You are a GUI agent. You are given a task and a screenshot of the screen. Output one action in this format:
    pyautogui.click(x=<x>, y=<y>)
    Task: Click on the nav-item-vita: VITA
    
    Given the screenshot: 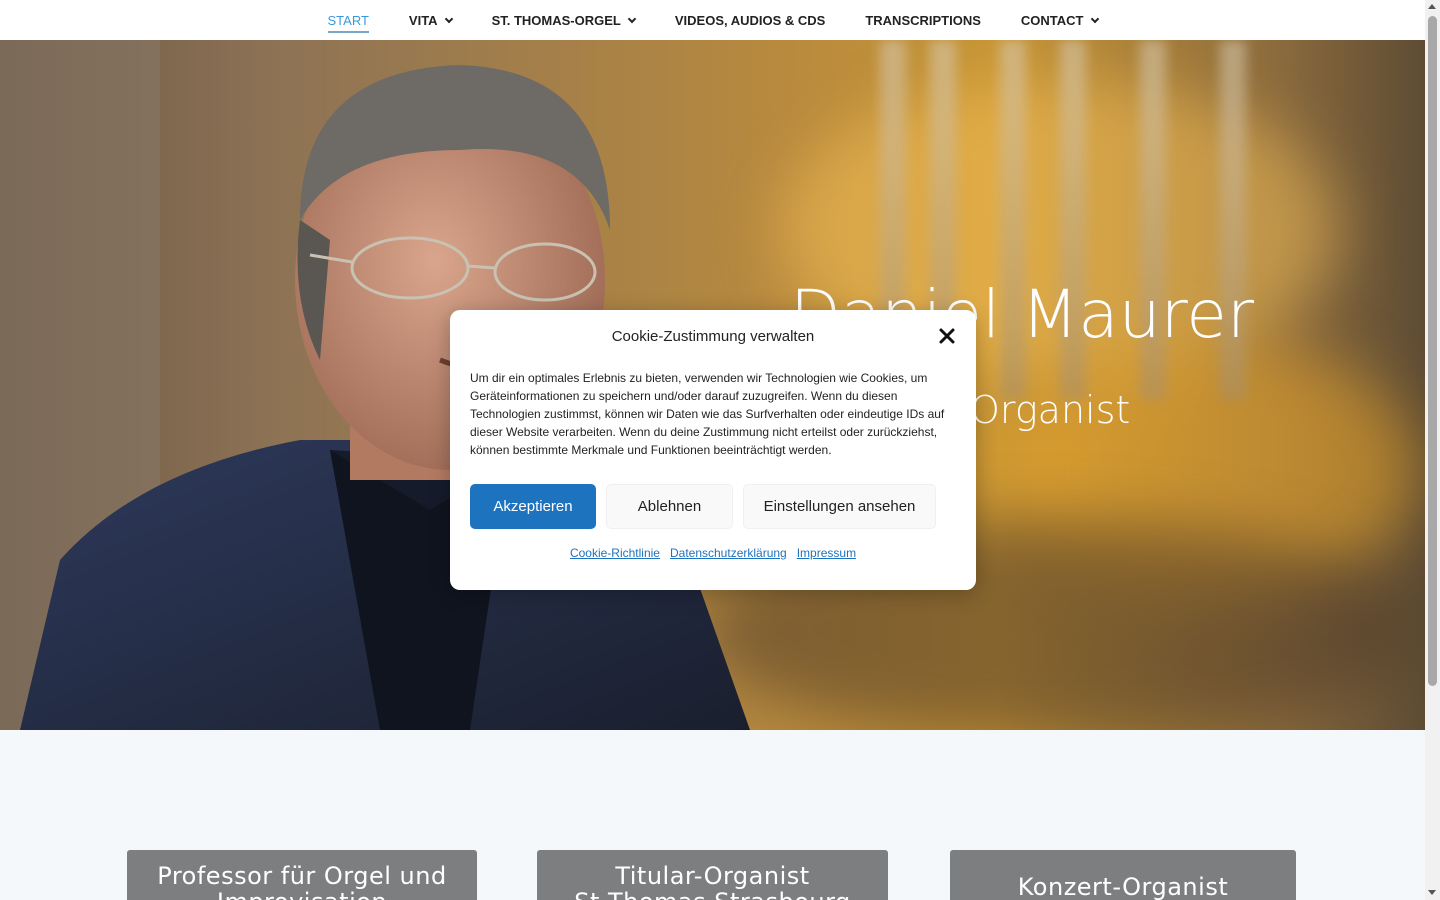 What is the action you would take?
    pyautogui.click(x=430, y=20)
    